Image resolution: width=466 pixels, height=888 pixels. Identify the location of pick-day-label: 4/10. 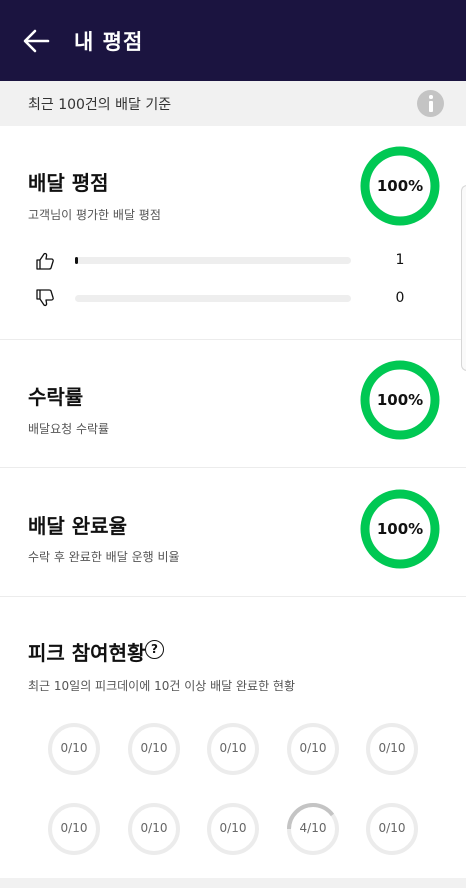
(313, 828).